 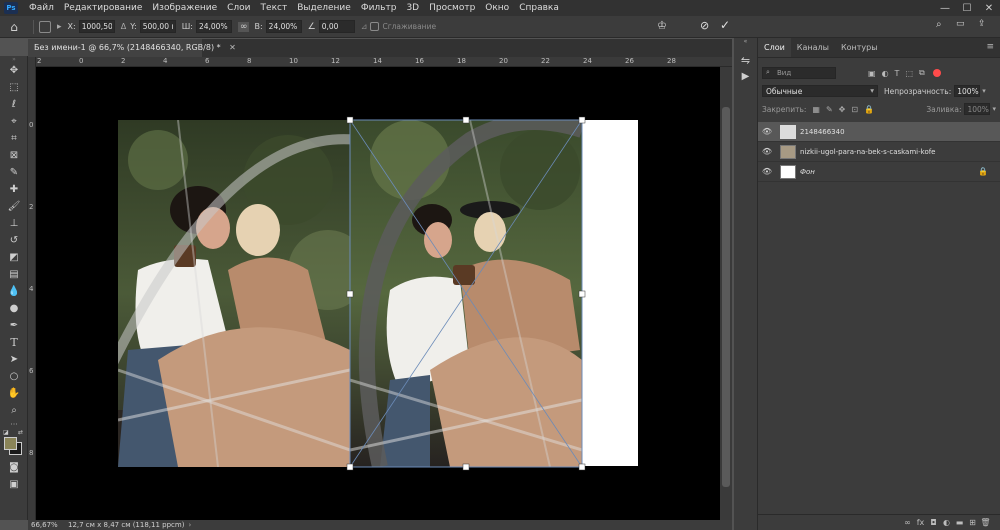 What do you see at coordinates (96, 26) in the screenshot?
I see `x-input` at bounding box center [96, 26].